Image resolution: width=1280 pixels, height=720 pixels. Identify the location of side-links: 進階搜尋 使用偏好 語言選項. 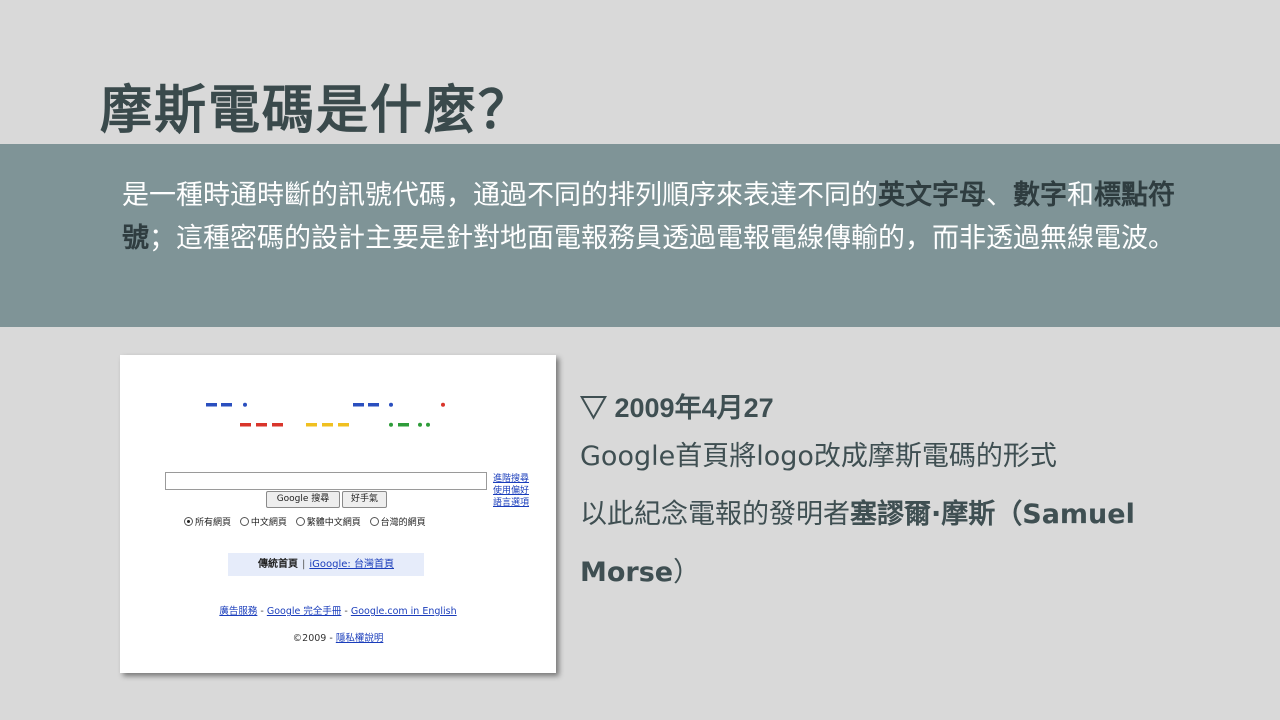
(518, 491).